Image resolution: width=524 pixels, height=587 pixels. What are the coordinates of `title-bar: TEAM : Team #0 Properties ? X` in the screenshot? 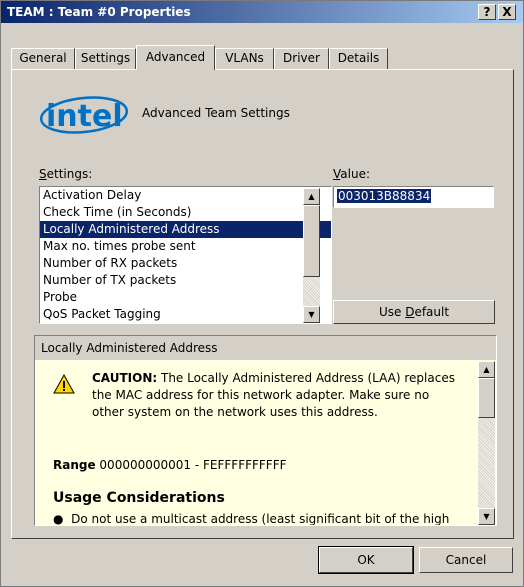 It's located at (262, 12).